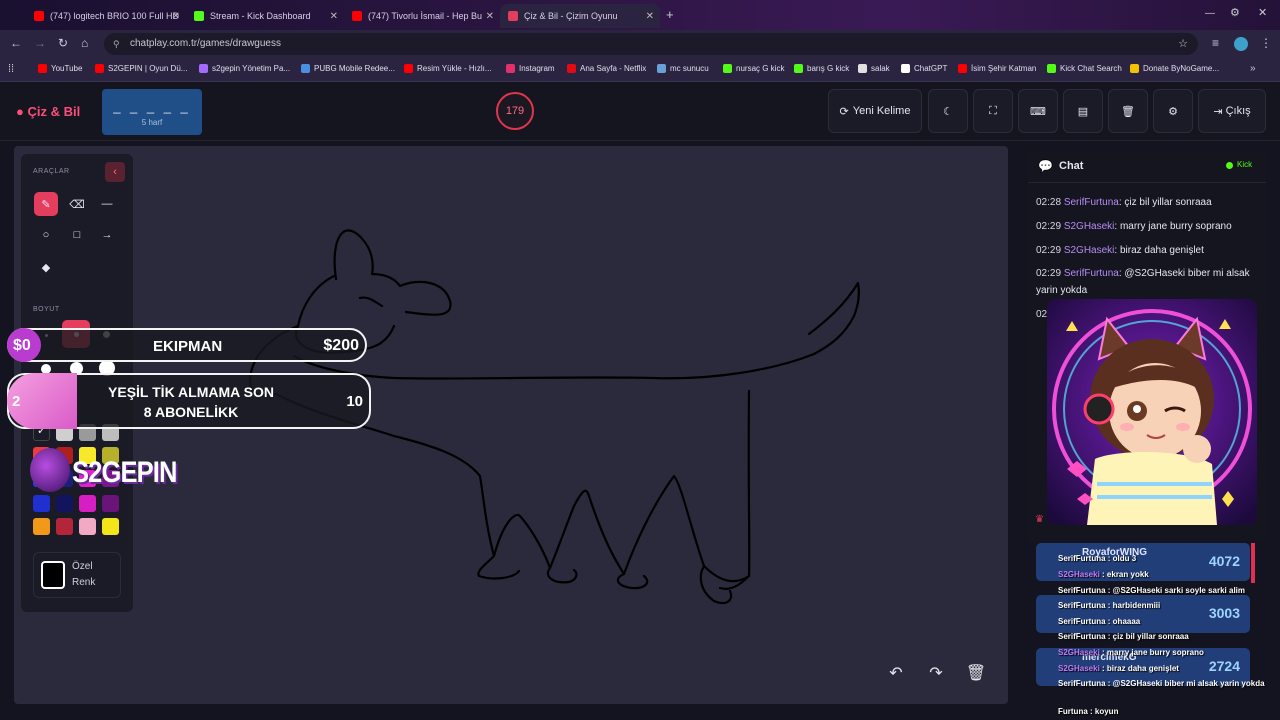 This screenshot has height=720, width=1280. Describe the element at coordinates (874, 68) in the screenshot. I see `bookmark: salak` at that location.